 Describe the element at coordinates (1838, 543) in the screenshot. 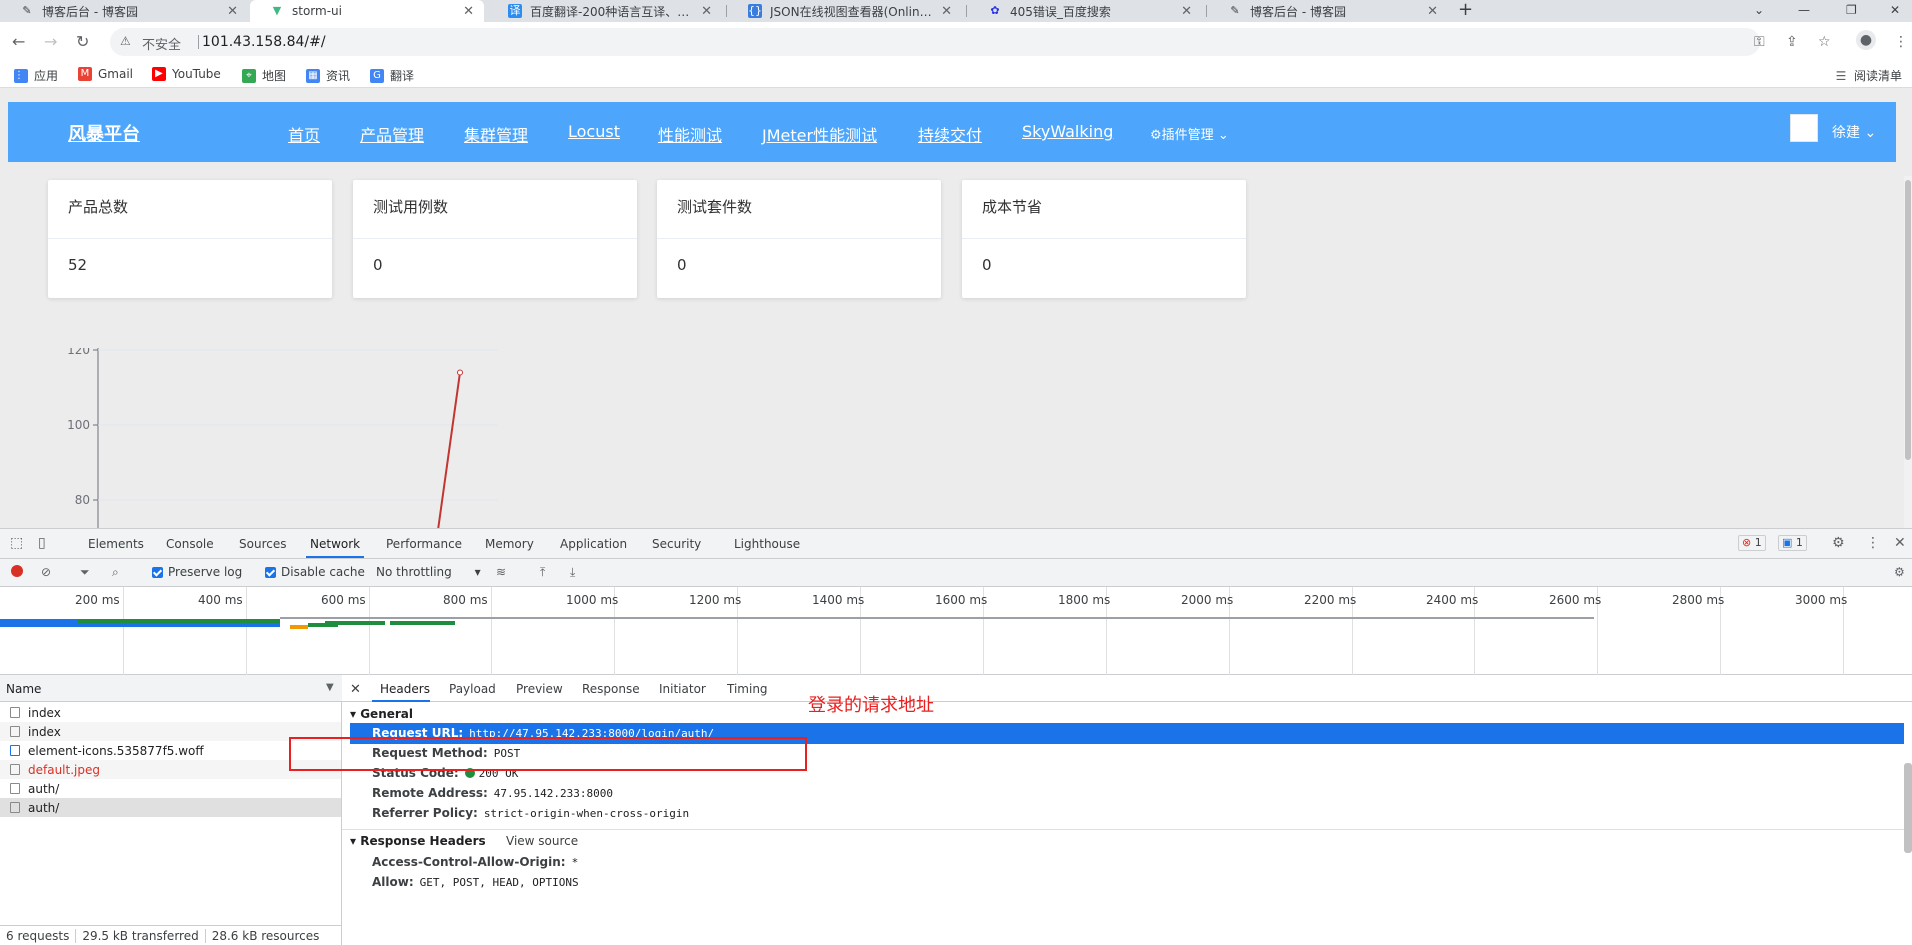

I see `settings-gear-icon: ⚙` at that location.